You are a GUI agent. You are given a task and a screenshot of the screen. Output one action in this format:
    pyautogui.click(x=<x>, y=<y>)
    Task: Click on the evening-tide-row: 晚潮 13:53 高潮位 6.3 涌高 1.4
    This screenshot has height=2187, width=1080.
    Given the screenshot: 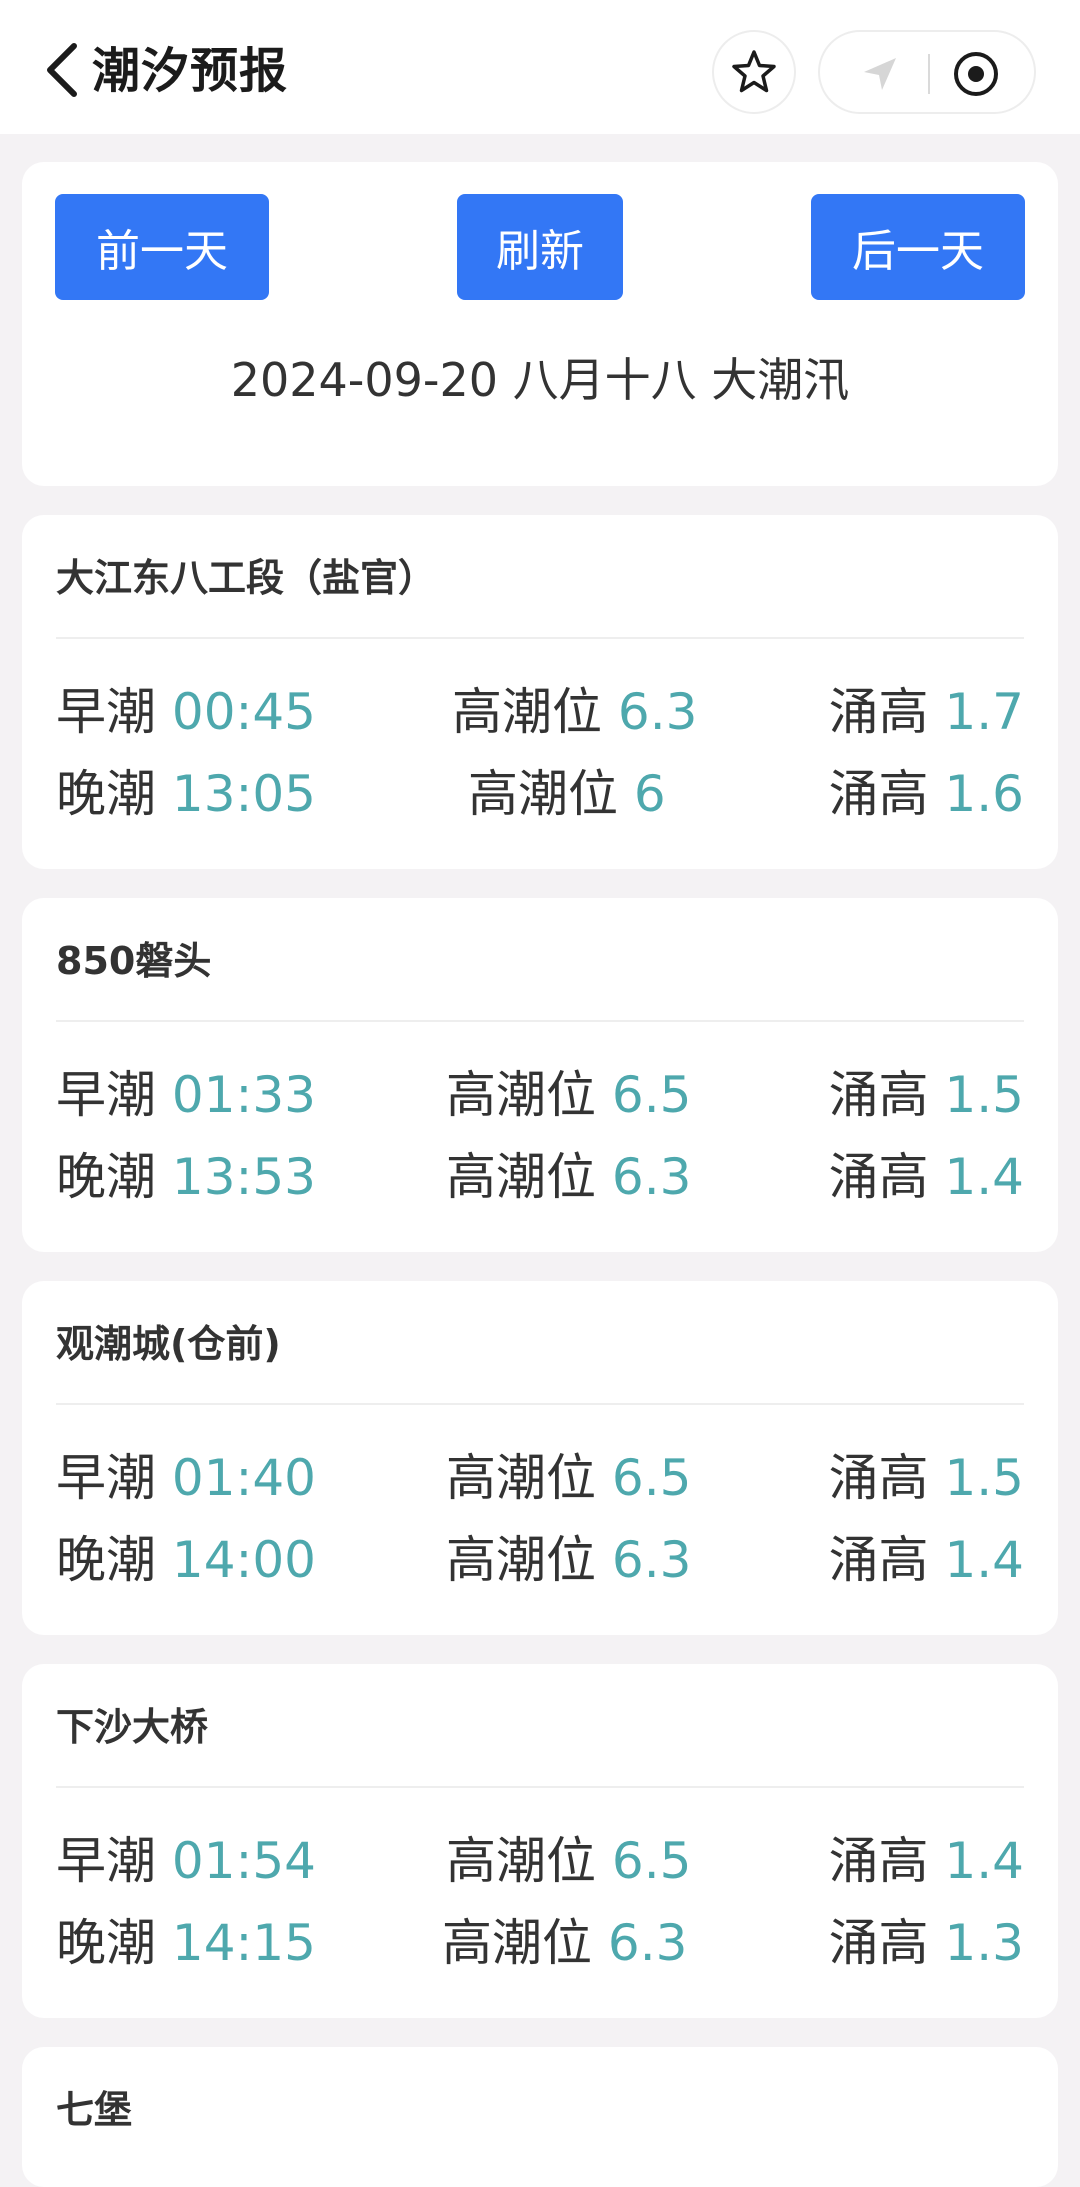 What is the action you would take?
    pyautogui.click(x=540, y=1177)
    